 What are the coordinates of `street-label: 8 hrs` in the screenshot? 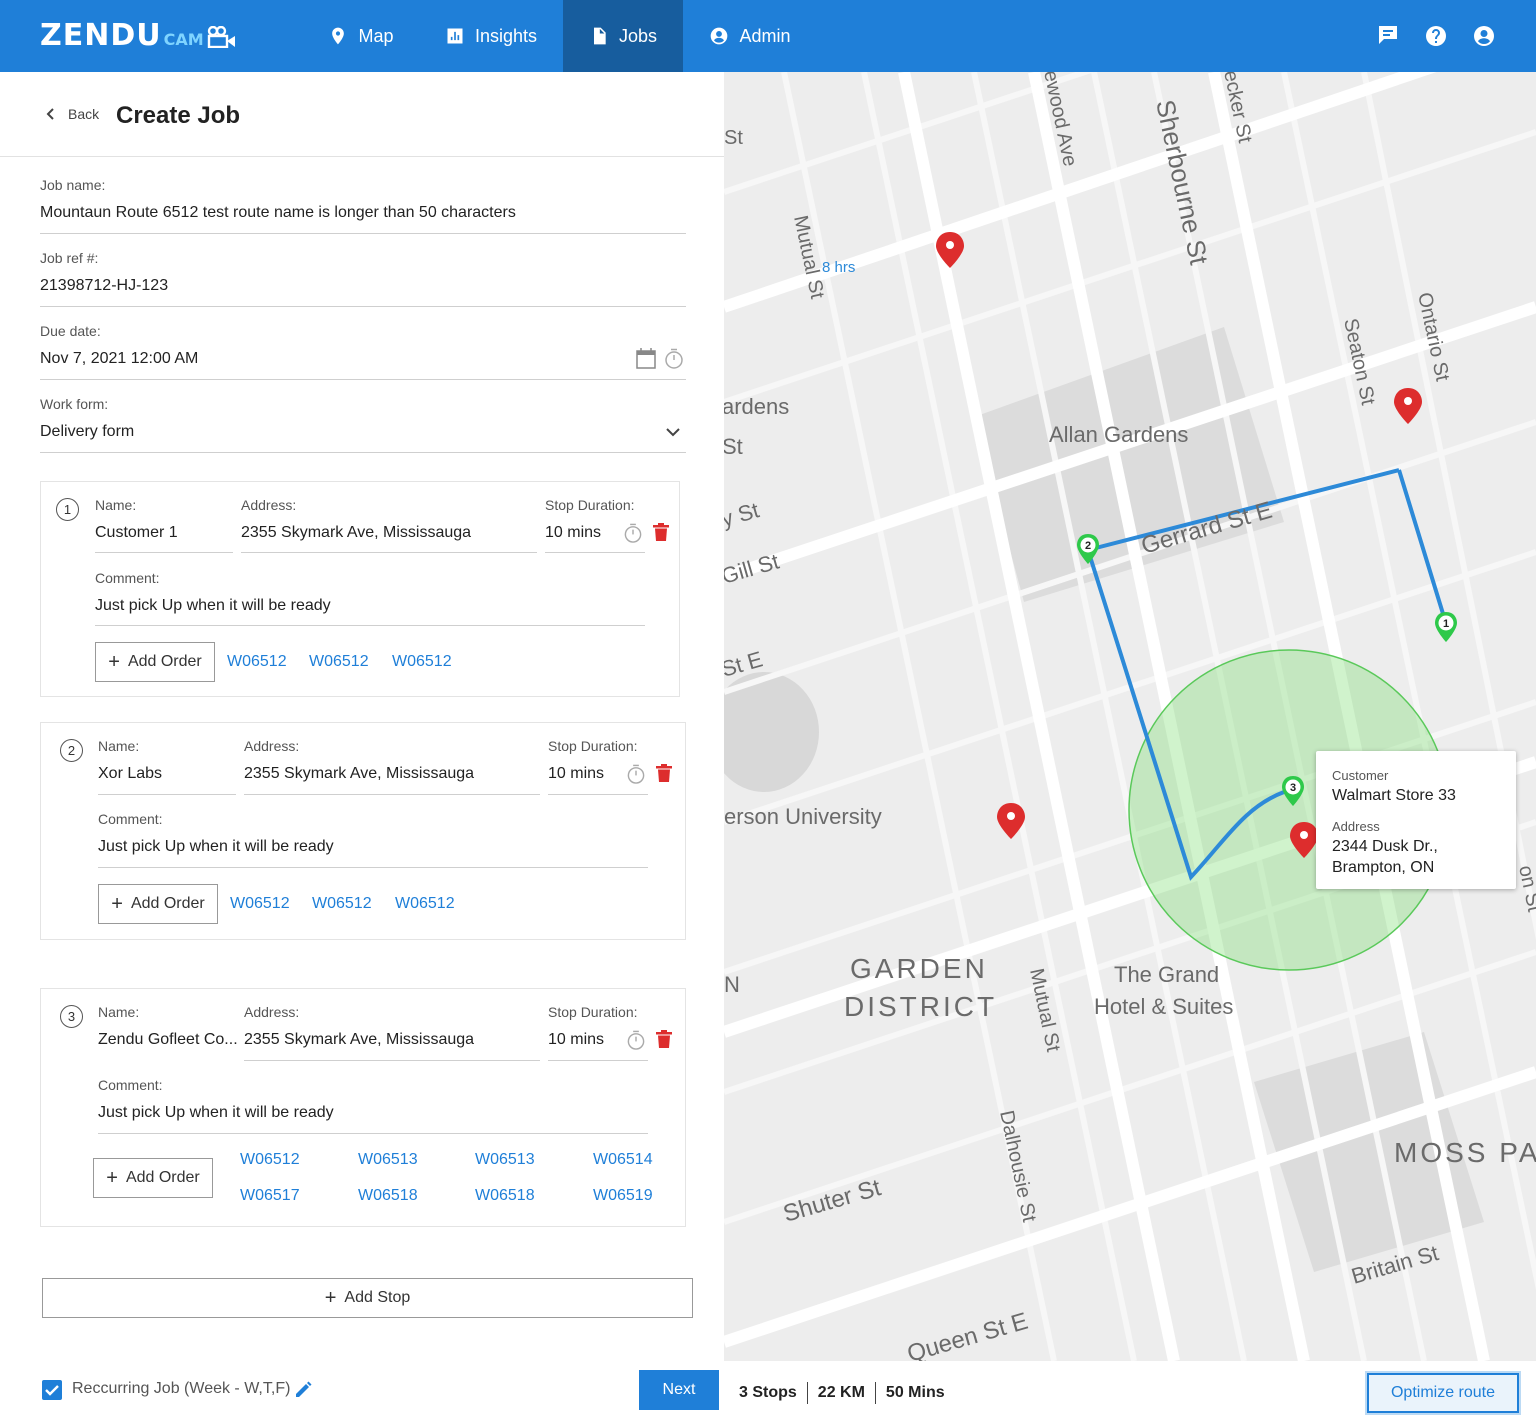 It's located at (838, 267).